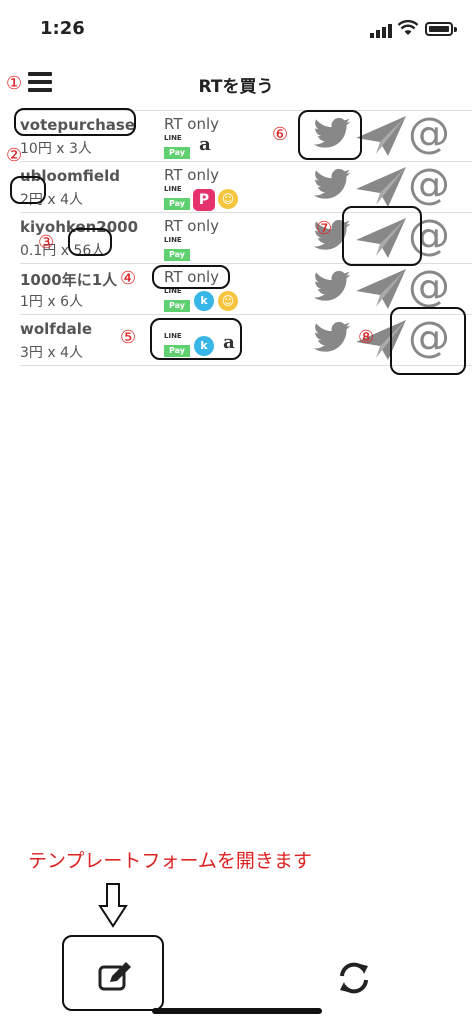 This screenshot has width=472, height=1024. What do you see at coordinates (428, 341) in the screenshot?
I see `highlight-box-mention` at bounding box center [428, 341].